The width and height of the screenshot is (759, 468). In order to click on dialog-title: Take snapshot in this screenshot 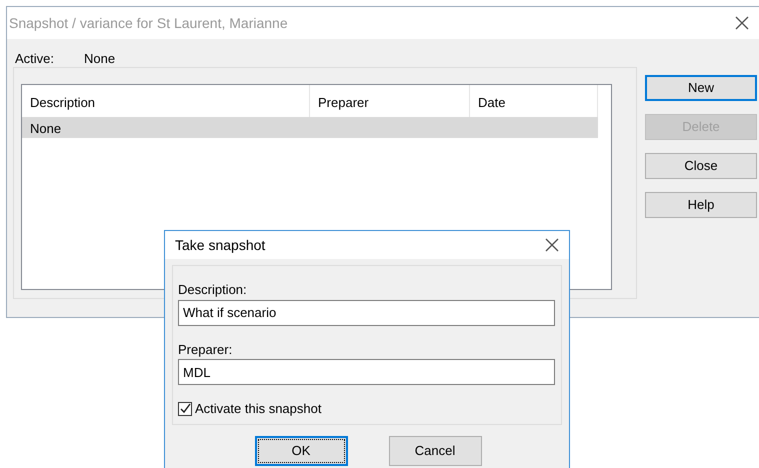, I will do `click(220, 245)`.